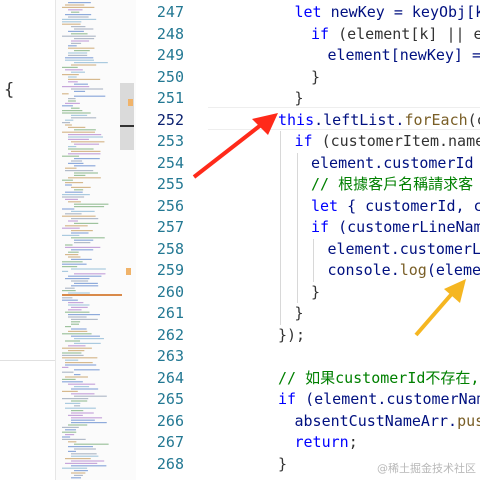 Image resolution: width=480 pixels, height=484 pixels. Describe the element at coordinates (409, 206) in the screenshot. I see `code-token: { customerId, cu` at that location.